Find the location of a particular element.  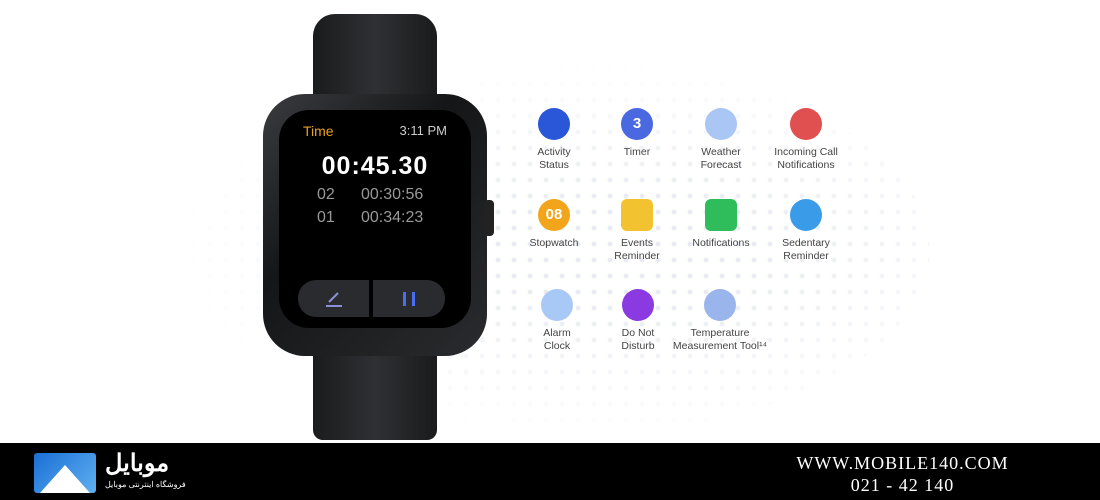

feature-label: Temperature Measurement Tool¹⁴ is located at coordinates (720, 339).